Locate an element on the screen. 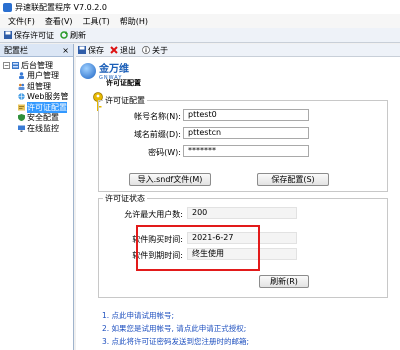 This screenshot has height=350, width=400. max-users-field: 200 is located at coordinates (242, 213).